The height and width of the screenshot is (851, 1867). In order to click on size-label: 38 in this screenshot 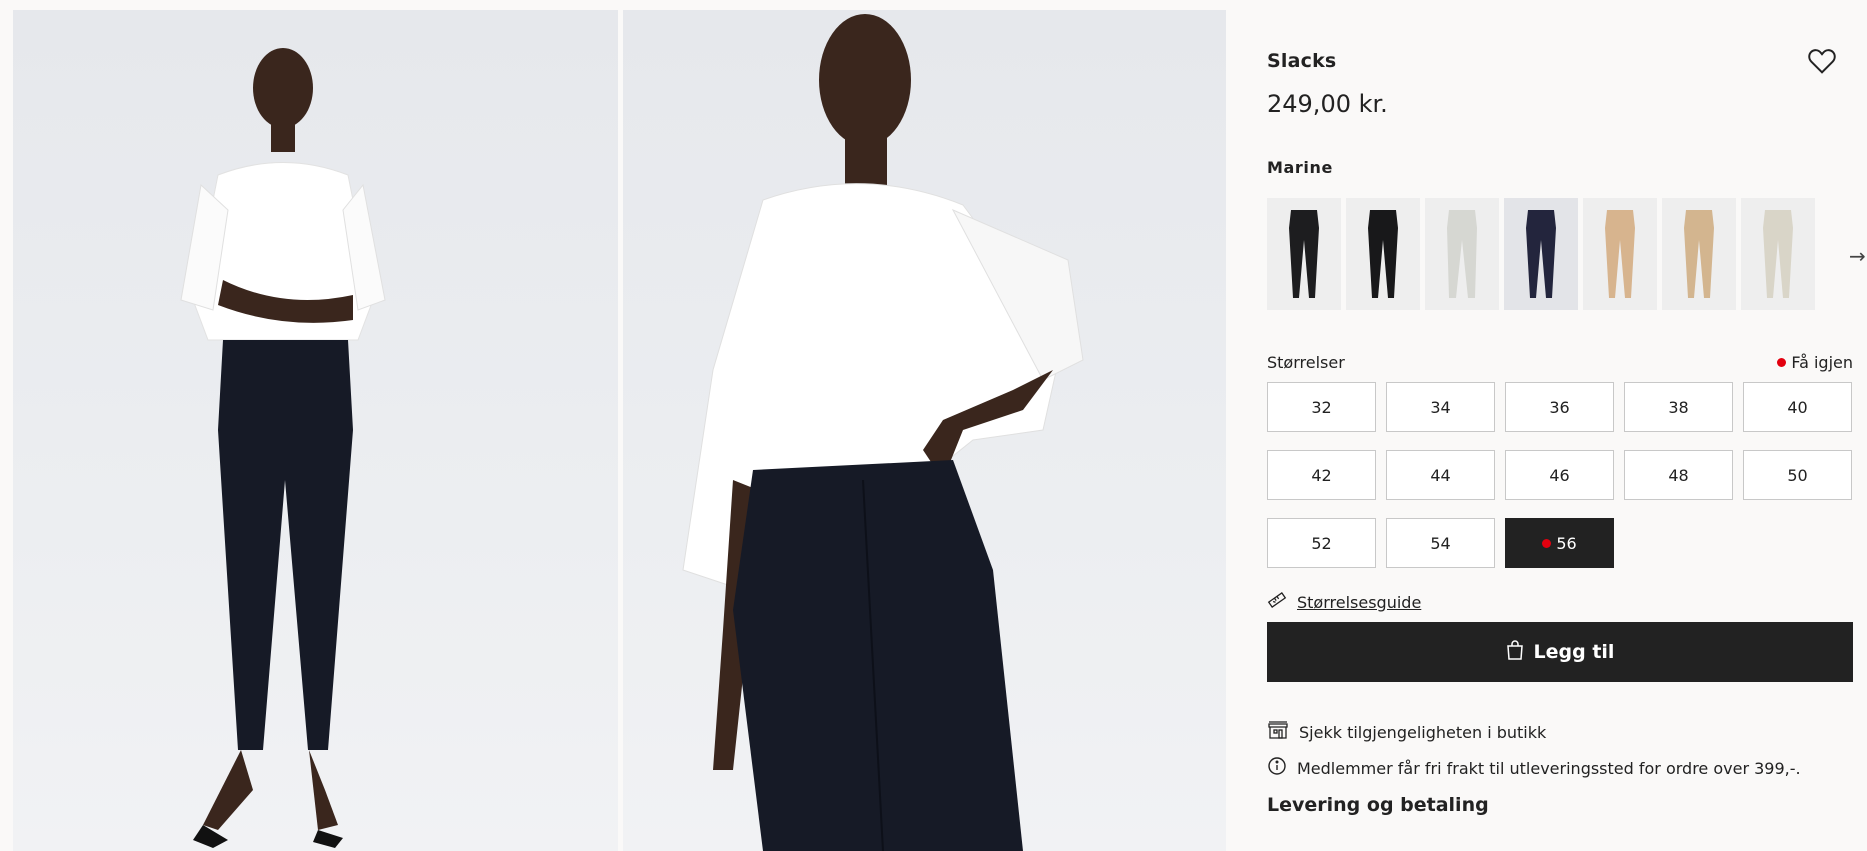, I will do `click(1678, 407)`.